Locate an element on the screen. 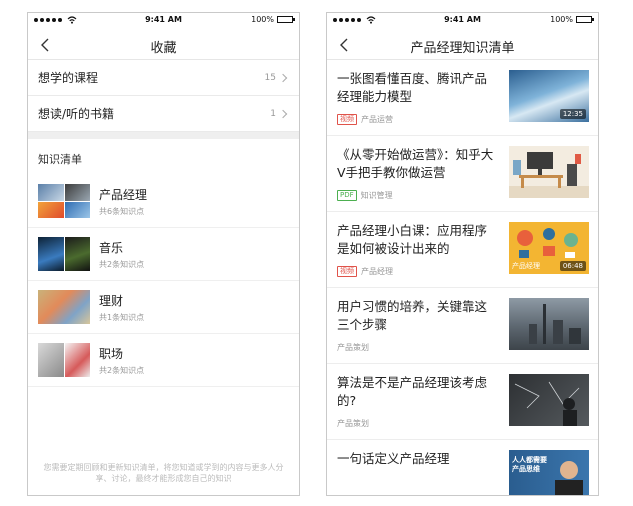 Image resolution: width=633 pixels, height=506 pixels. article-category: 产品经理 is located at coordinates (377, 271).